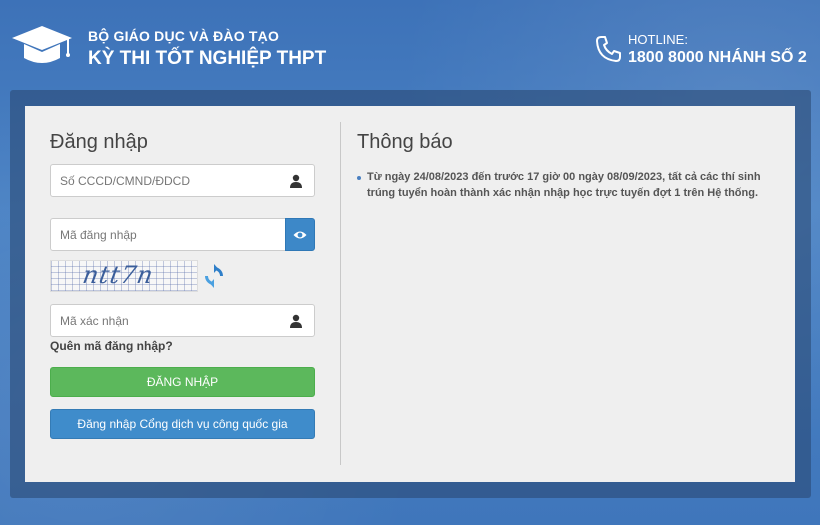 The height and width of the screenshot is (525, 820). Describe the element at coordinates (214, 276) in the screenshot. I see `refresh-icon` at that location.